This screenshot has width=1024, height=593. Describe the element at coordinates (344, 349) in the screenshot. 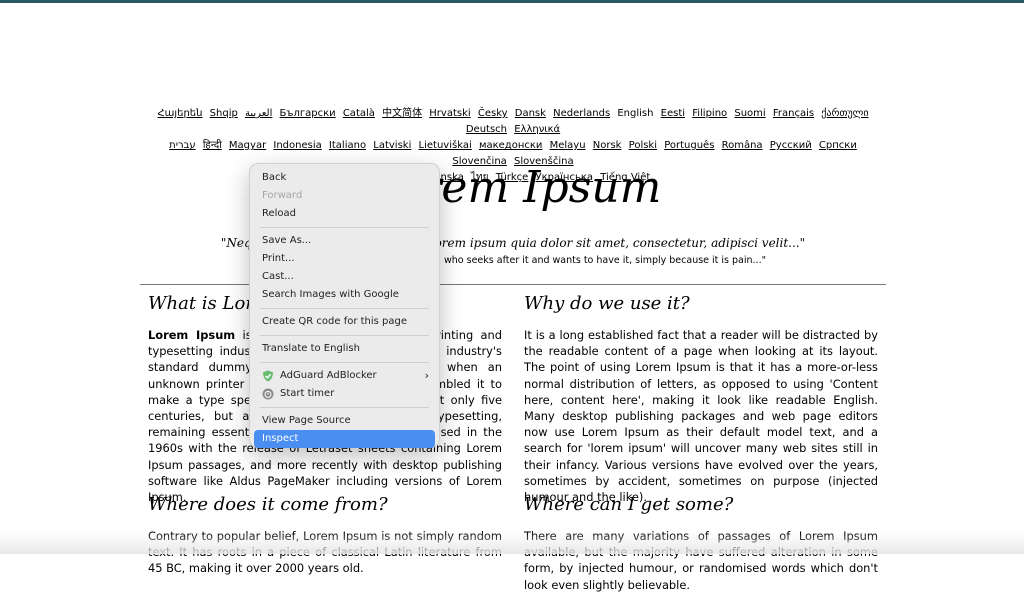

I see `menu-item-translate: Translate to English` at that location.